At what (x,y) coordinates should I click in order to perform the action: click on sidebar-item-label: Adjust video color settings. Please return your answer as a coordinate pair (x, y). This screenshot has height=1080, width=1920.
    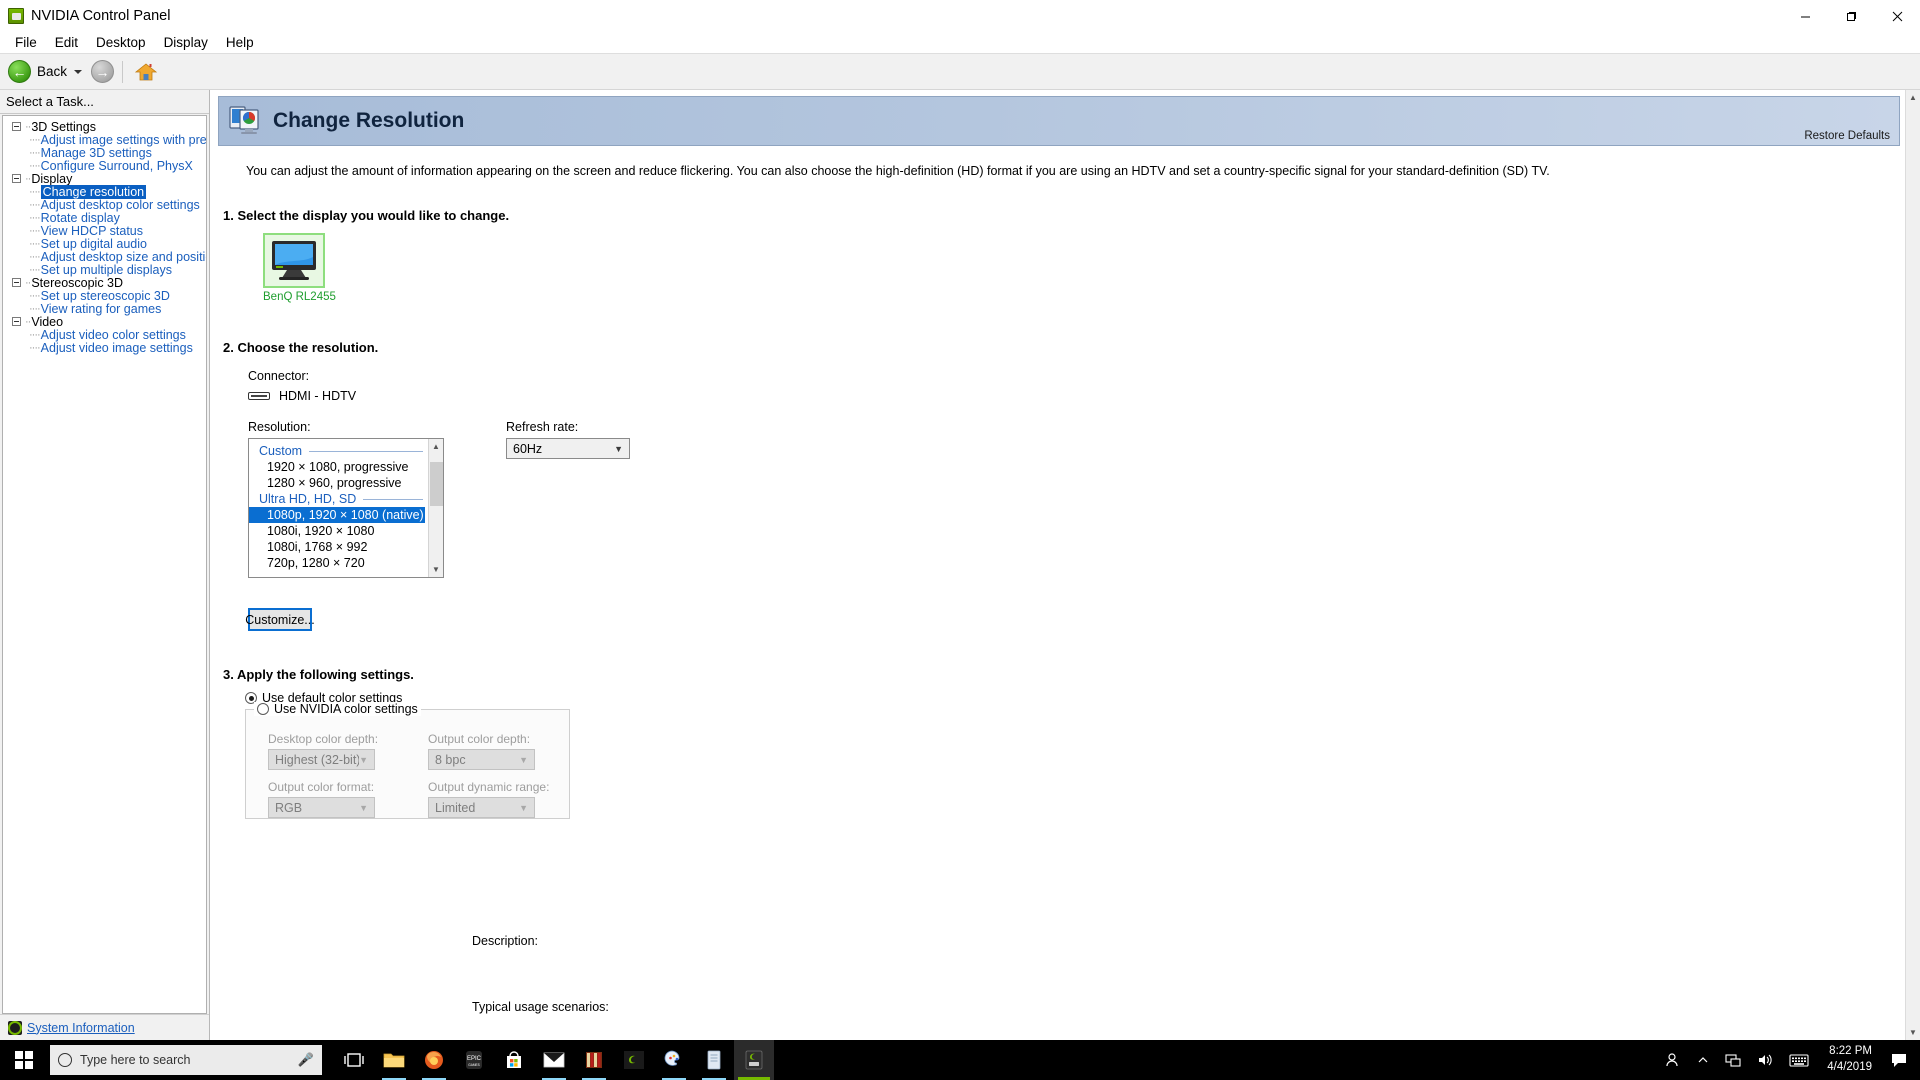
    Looking at the image, I should click on (113, 334).